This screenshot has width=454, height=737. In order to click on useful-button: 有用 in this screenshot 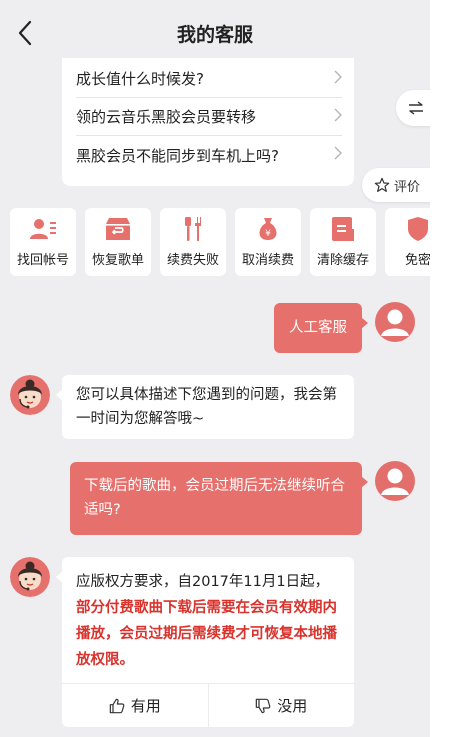, I will do `click(135, 705)`.